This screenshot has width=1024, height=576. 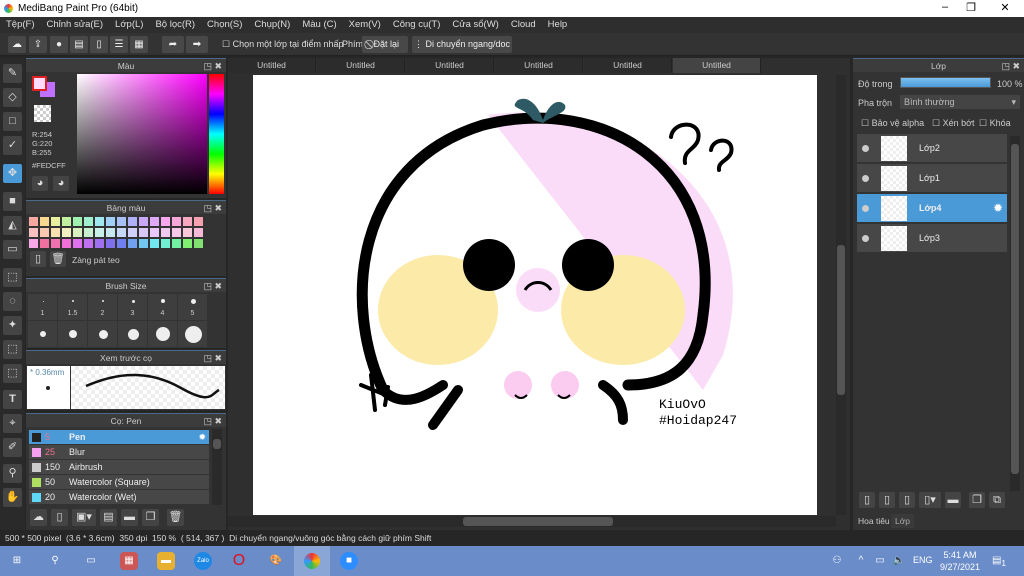 What do you see at coordinates (12, 447) in the screenshot?
I see `dropper-tool-icon: ✐` at bounding box center [12, 447].